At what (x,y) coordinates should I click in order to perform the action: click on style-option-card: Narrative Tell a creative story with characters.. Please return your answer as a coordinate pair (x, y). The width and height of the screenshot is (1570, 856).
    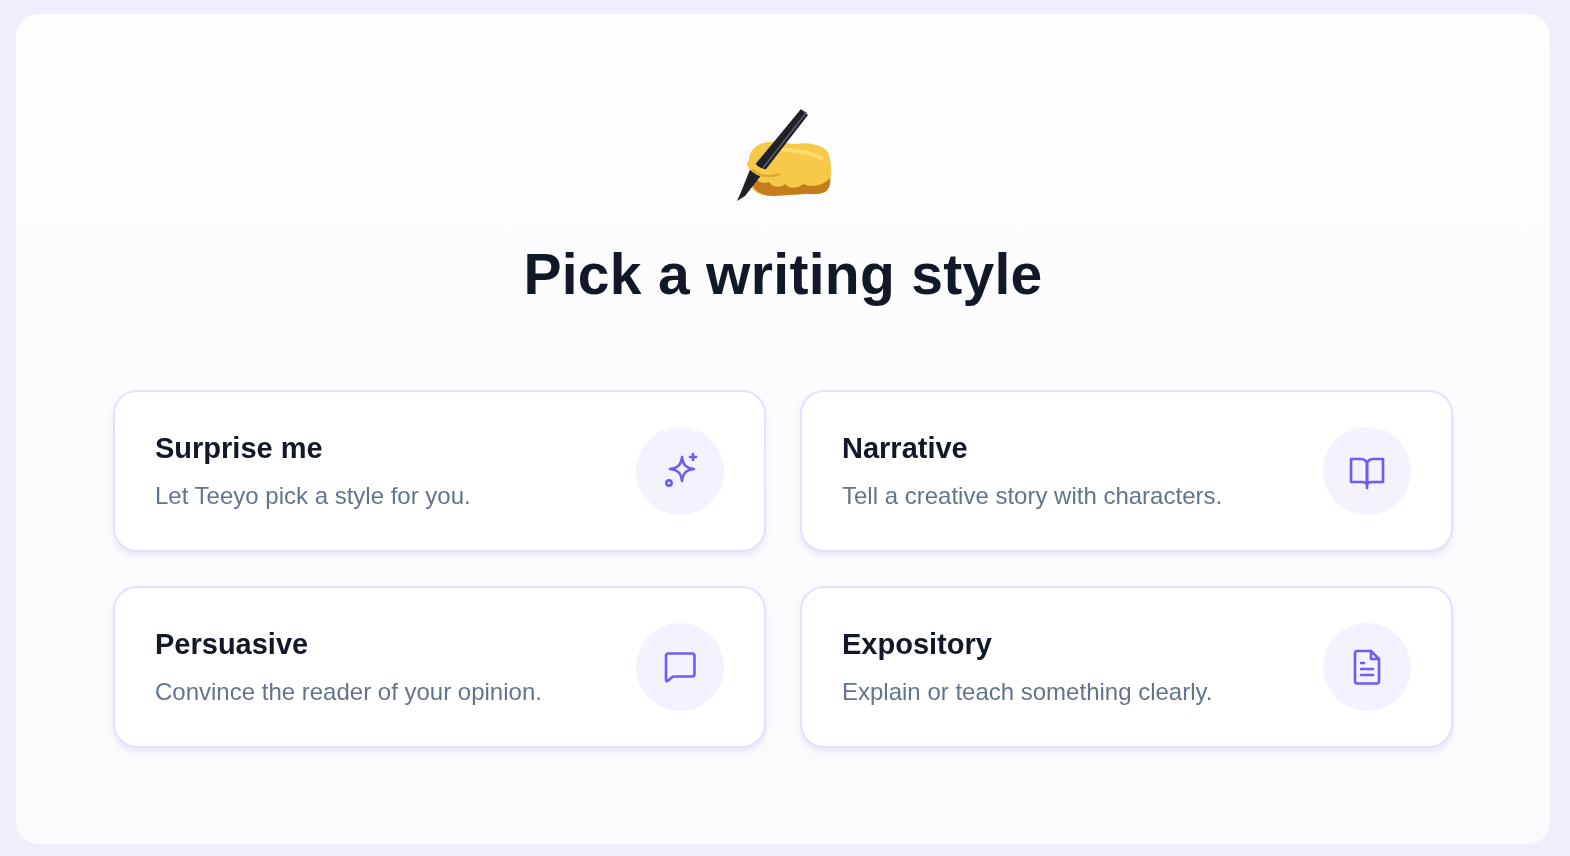
    Looking at the image, I should click on (1126, 471).